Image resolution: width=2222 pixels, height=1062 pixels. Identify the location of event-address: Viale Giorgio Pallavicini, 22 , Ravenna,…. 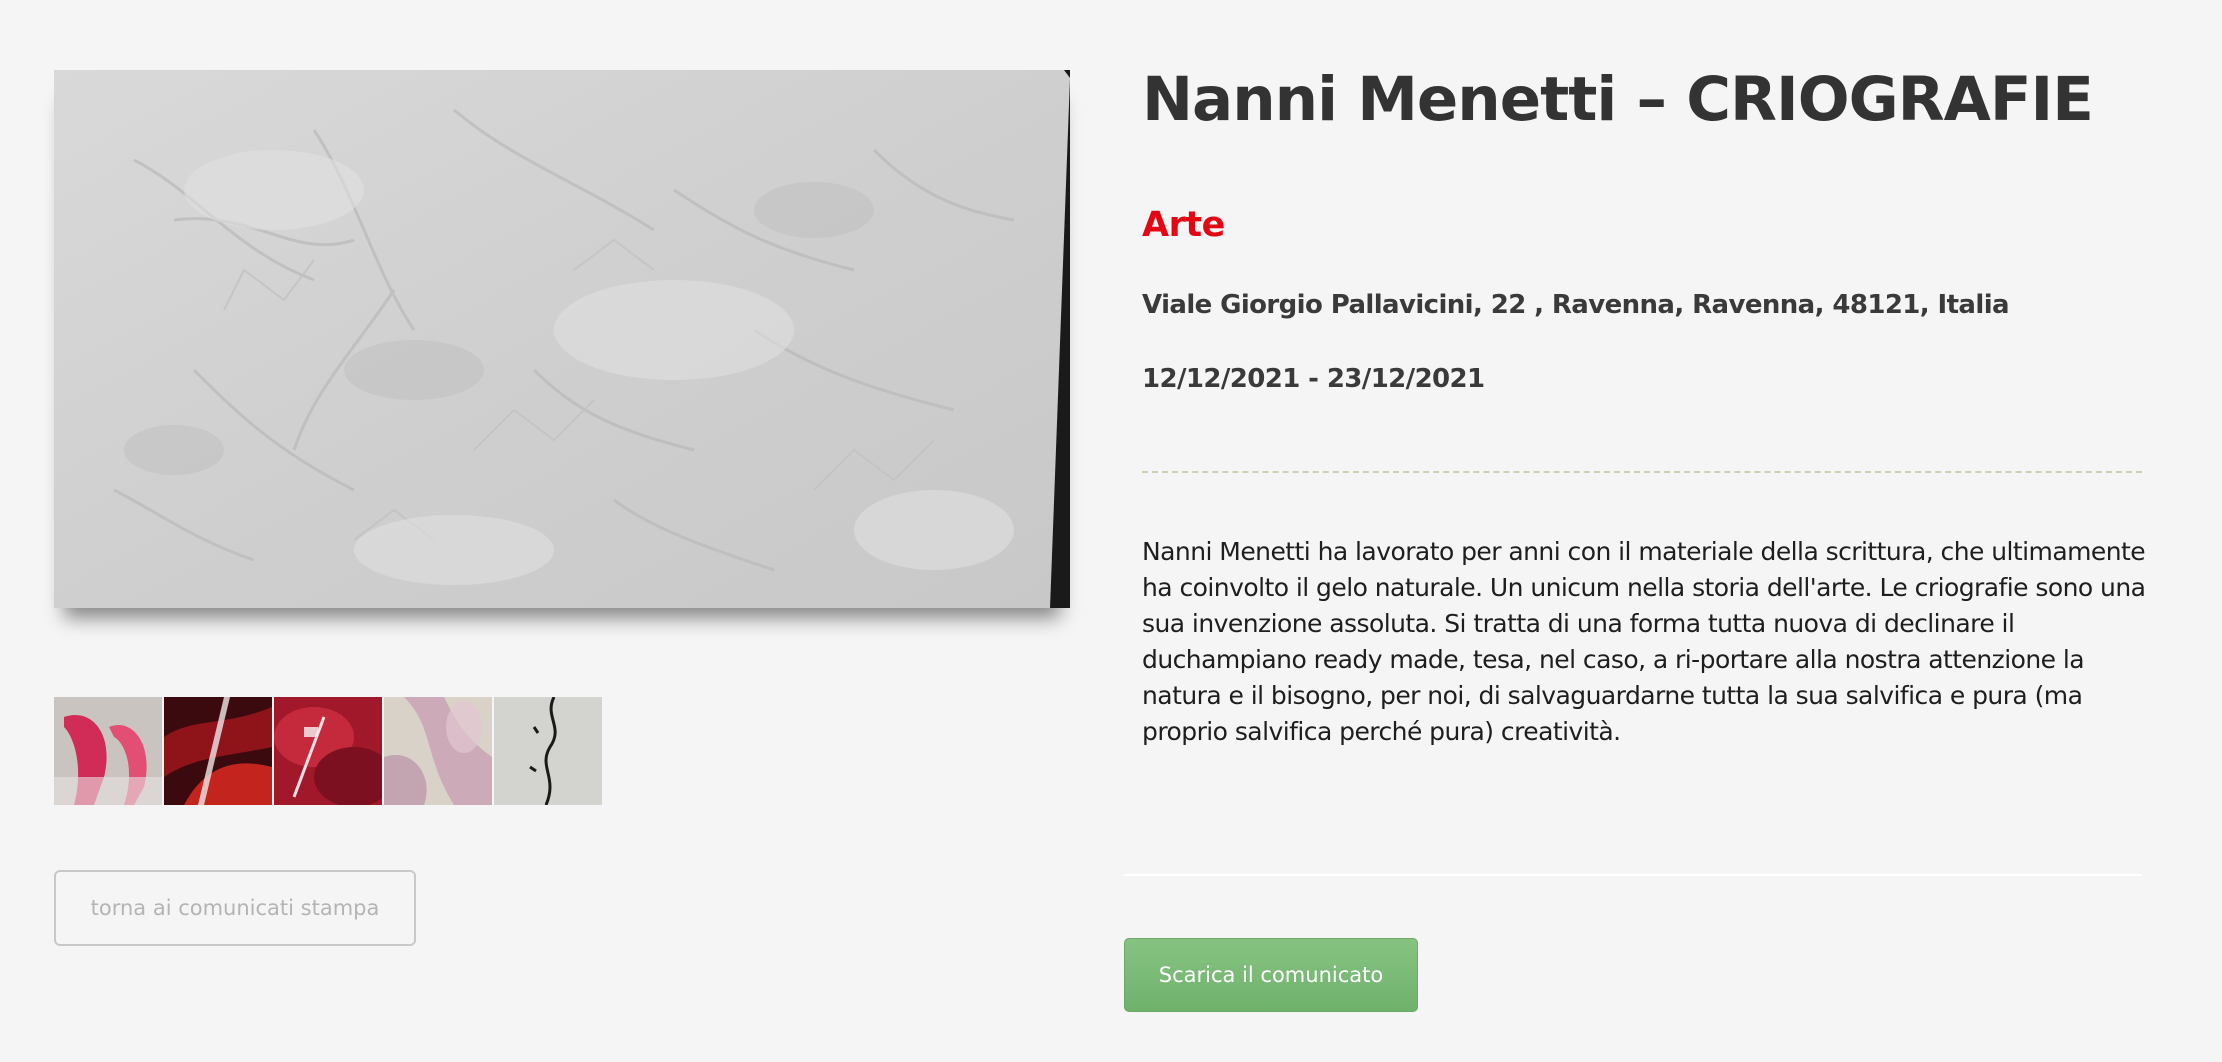
(1576, 305).